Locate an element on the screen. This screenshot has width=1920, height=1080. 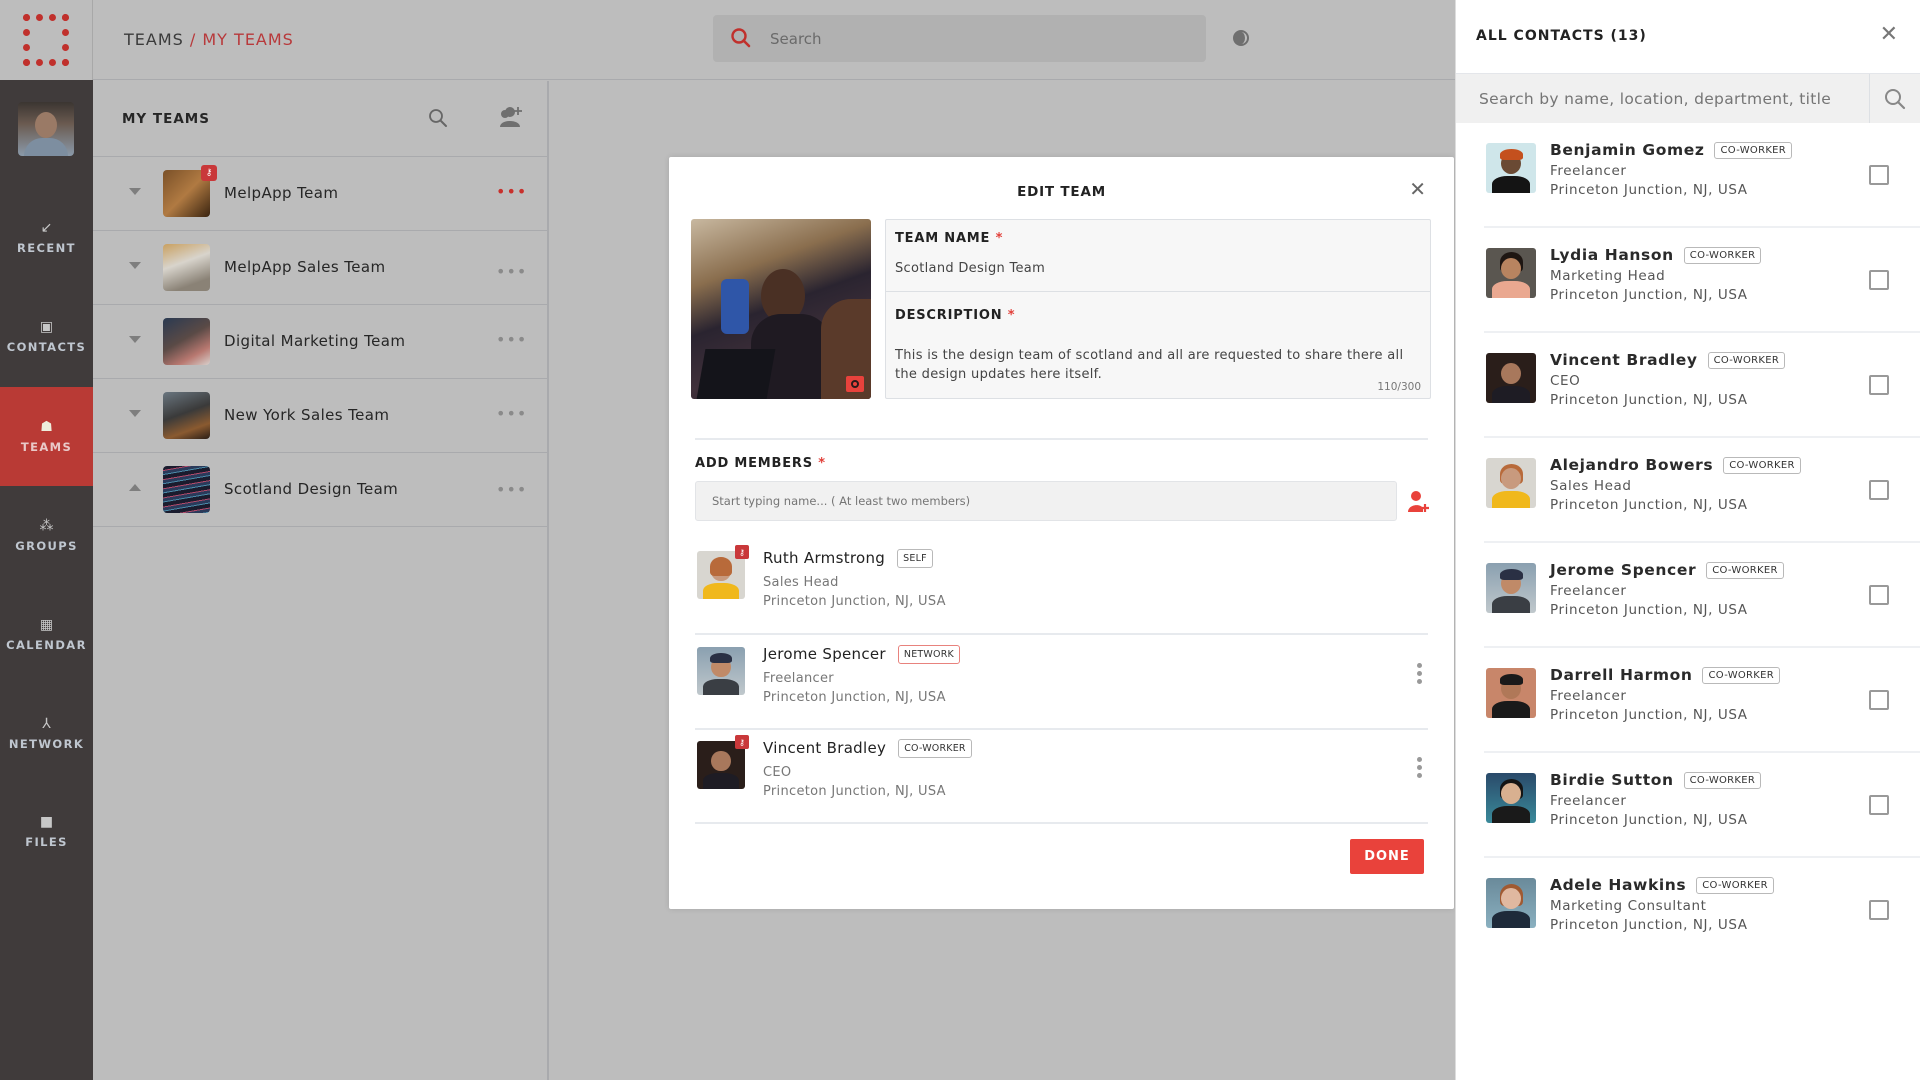
nav-item-network: ⅄ NETWORK is located at coordinates (46, 733).